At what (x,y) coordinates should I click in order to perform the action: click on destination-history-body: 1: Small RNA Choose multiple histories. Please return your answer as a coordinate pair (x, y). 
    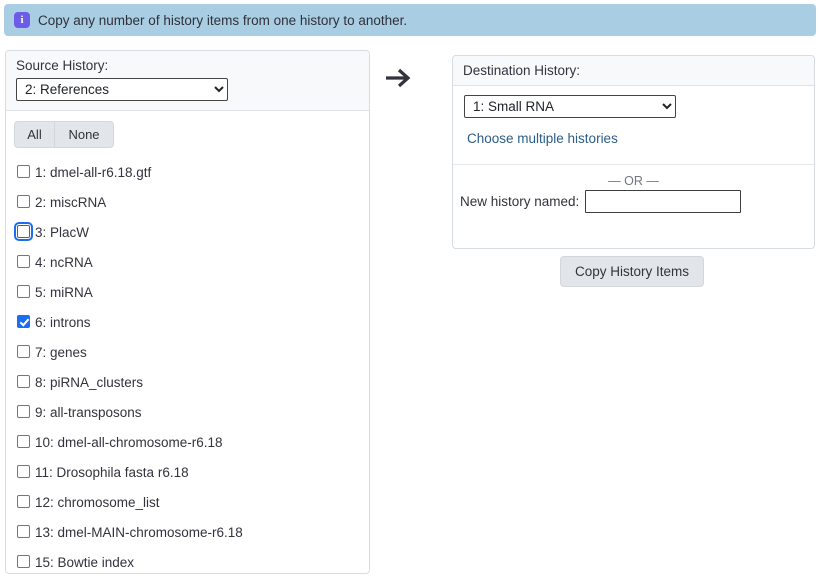
    Looking at the image, I should click on (633, 117).